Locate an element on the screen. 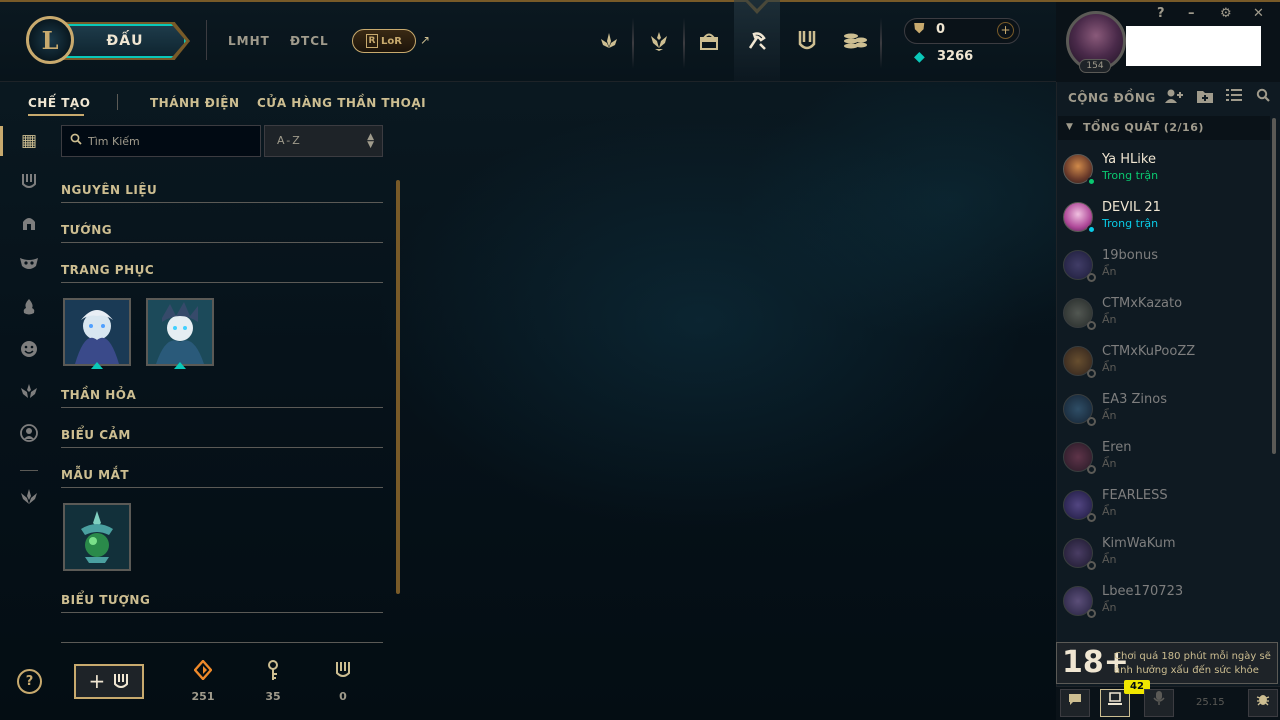  friend-name: Ya HLike is located at coordinates (1129, 159).